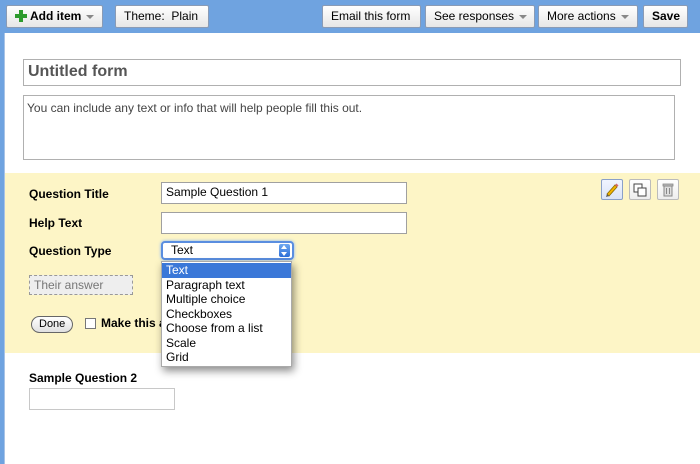  What do you see at coordinates (185, 16) in the screenshot?
I see `theme-value: Plain` at bounding box center [185, 16].